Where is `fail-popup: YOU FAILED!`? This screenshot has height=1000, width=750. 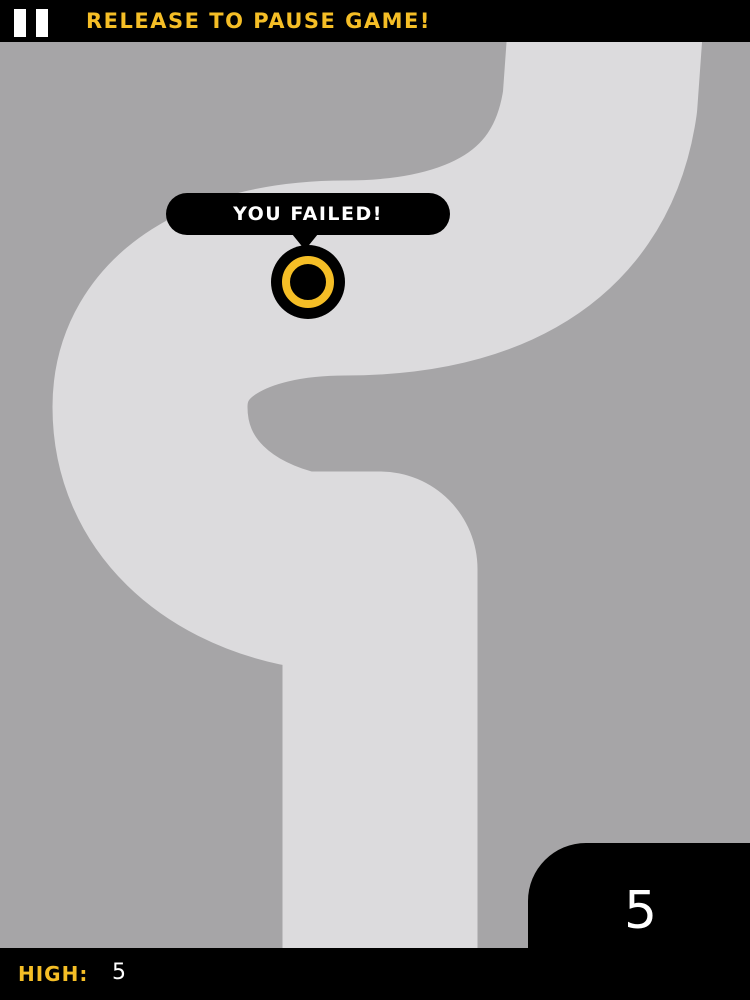 fail-popup: YOU FAILED! is located at coordinates (308, 214).